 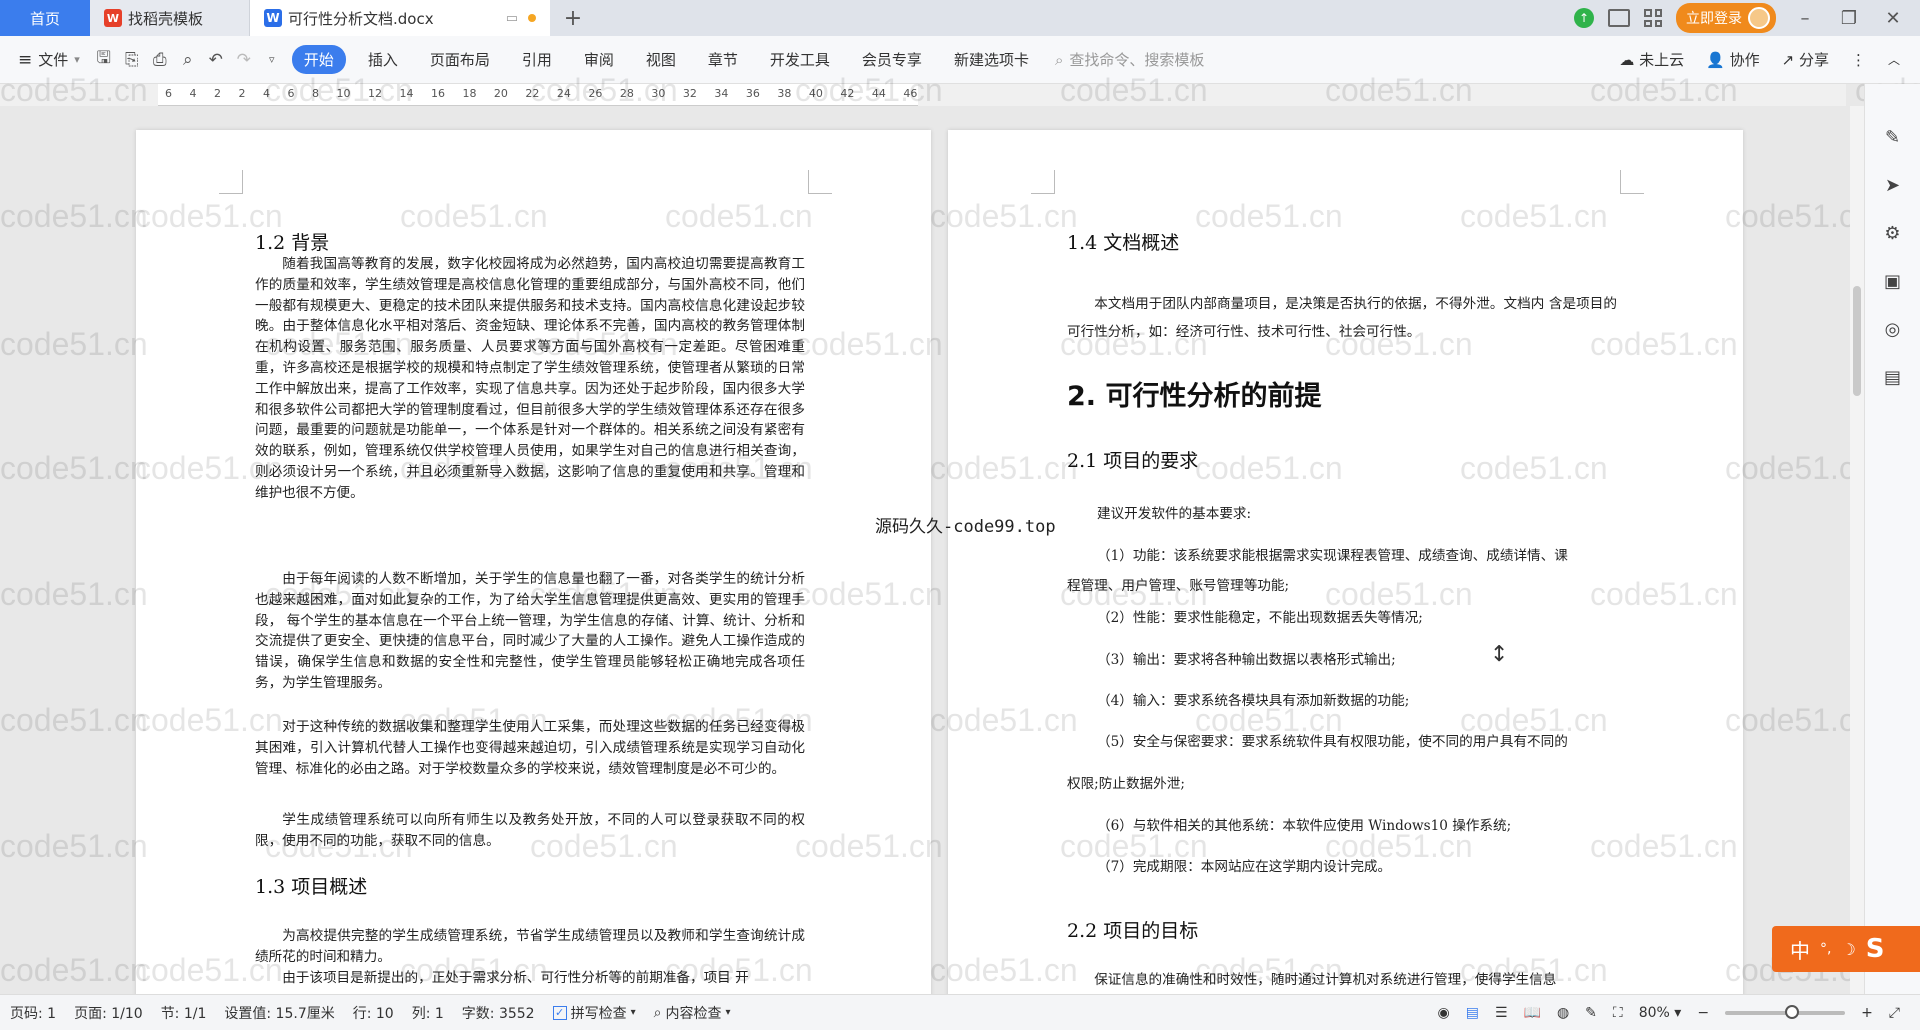 I want to click on menu-chapter: 章节, so click(x=723, y=59).